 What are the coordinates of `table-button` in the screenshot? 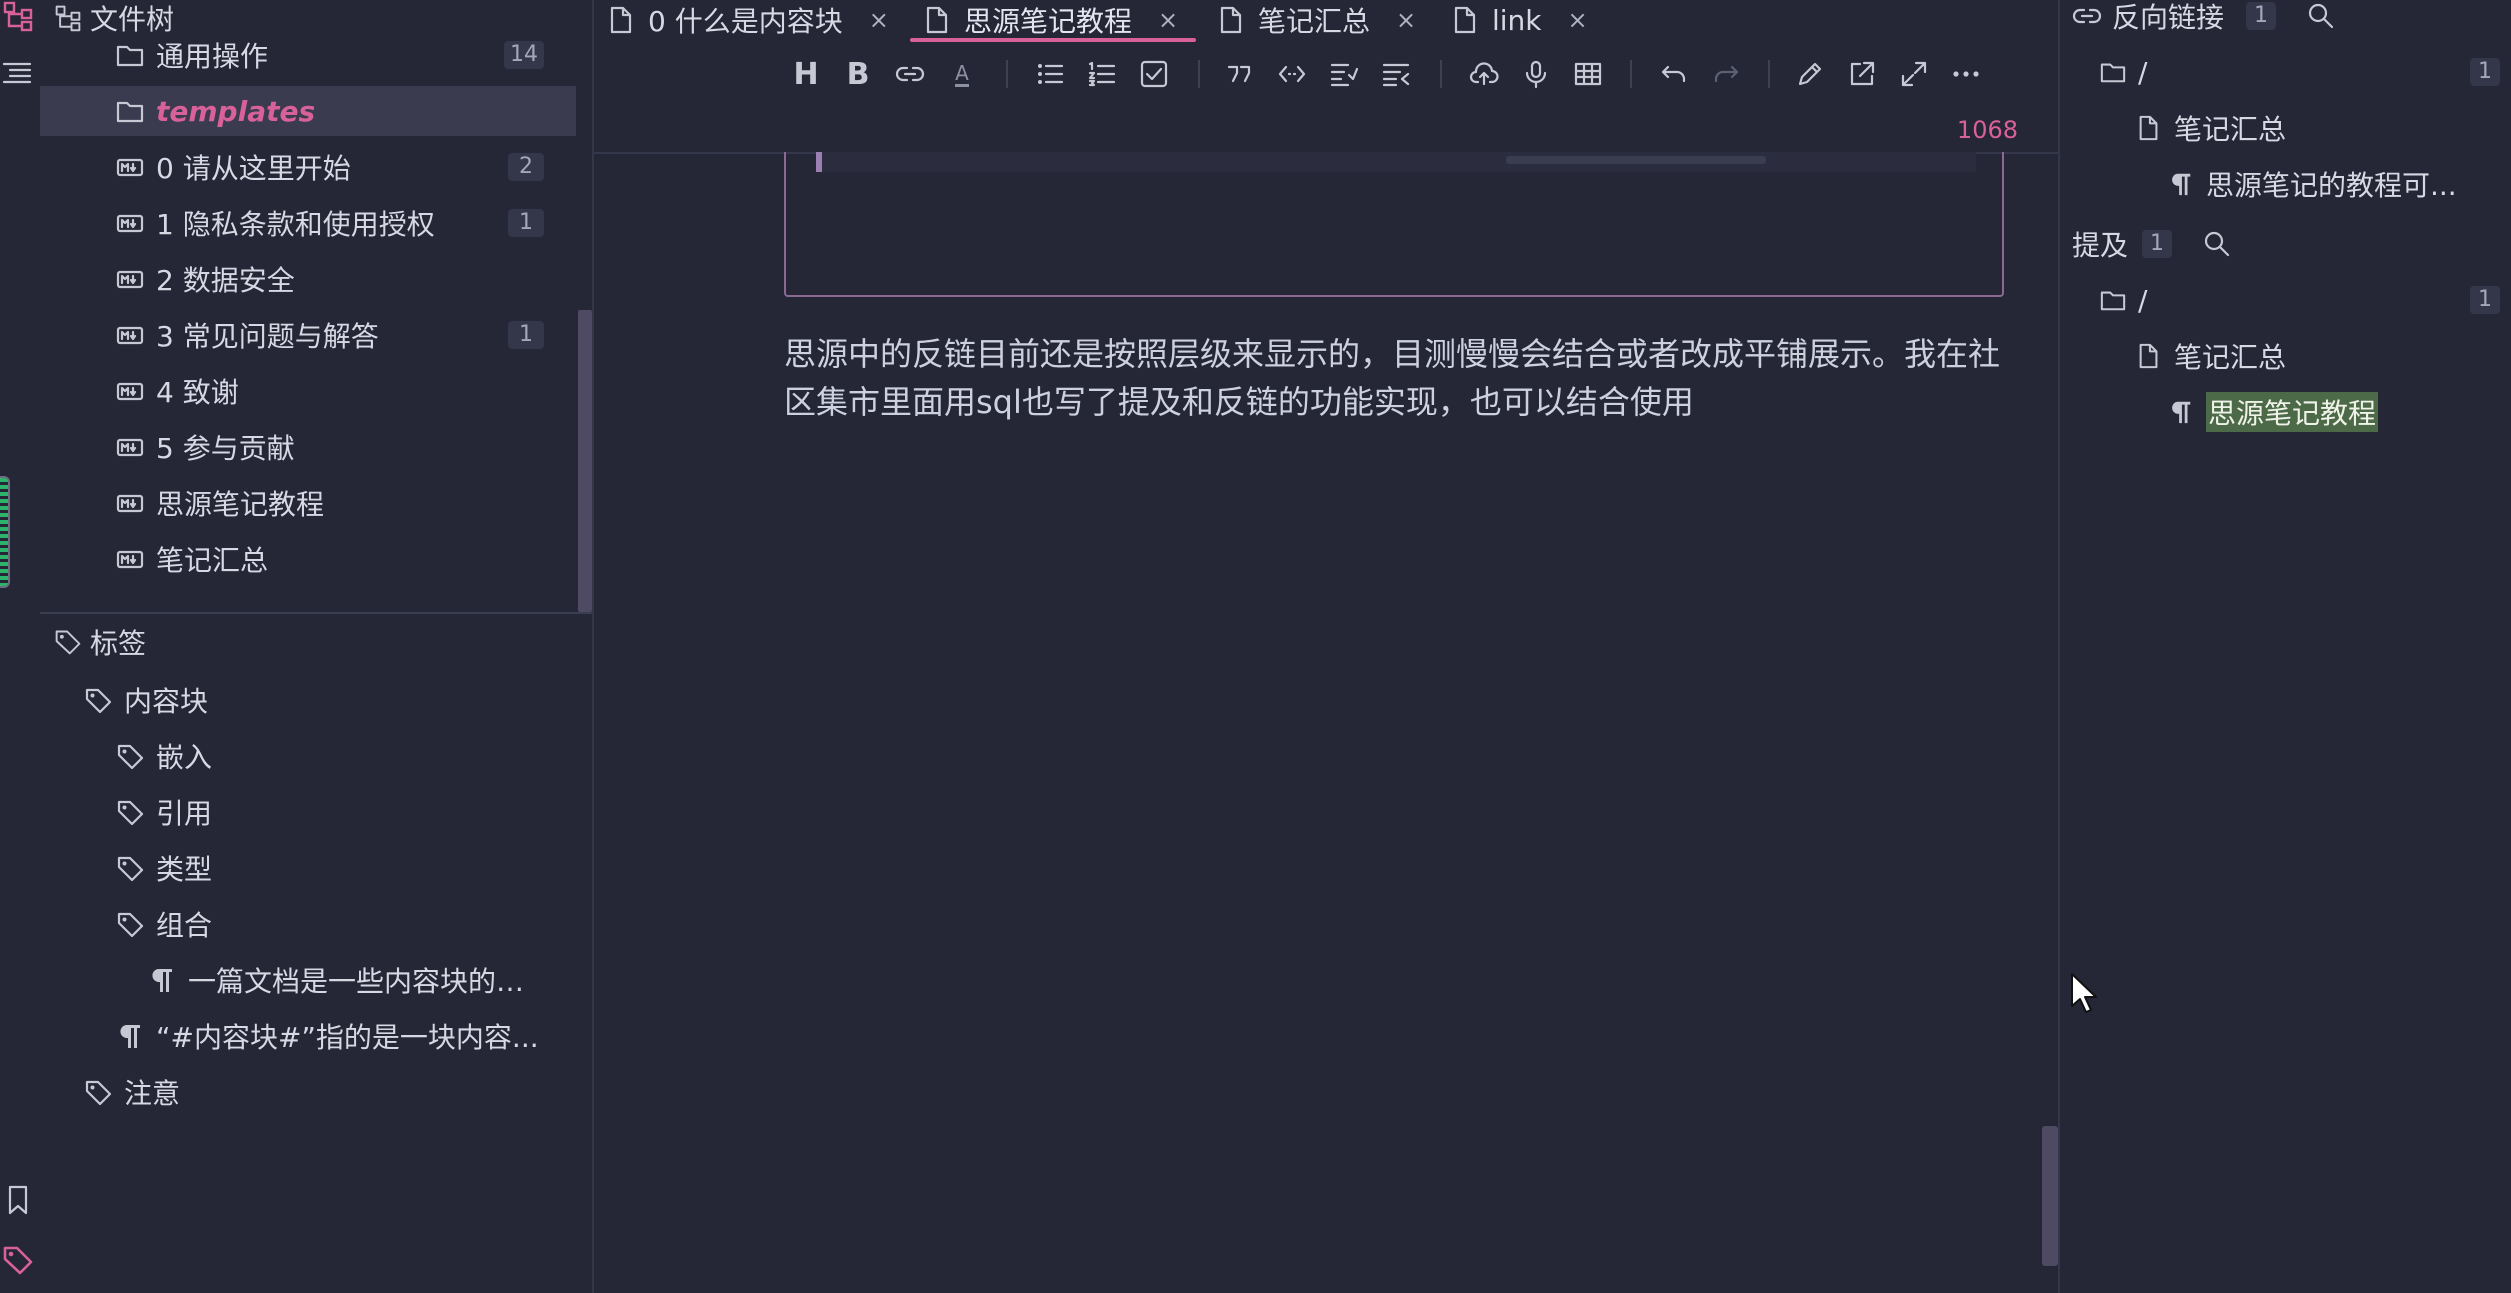 It's located at (1588, 74).